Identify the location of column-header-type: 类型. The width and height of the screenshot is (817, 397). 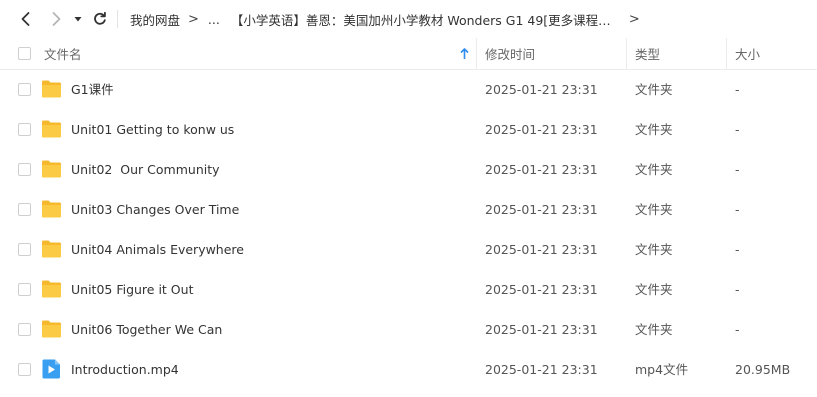
(647, 53).